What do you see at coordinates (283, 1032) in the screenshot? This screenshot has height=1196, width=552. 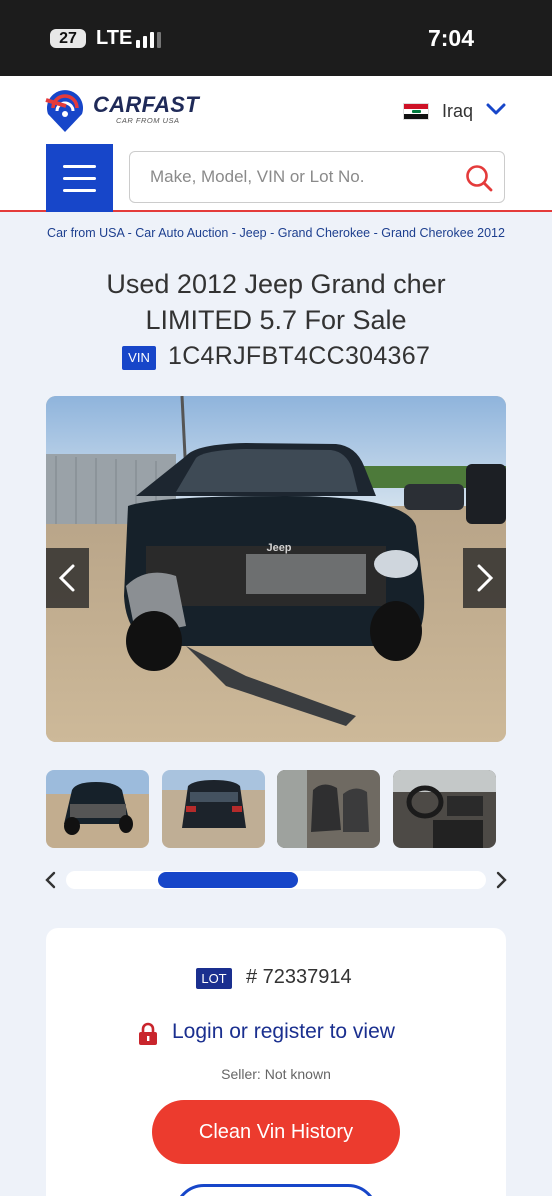 I see `login-register-link: Login or register to view` at bounding box center [283, 1032].